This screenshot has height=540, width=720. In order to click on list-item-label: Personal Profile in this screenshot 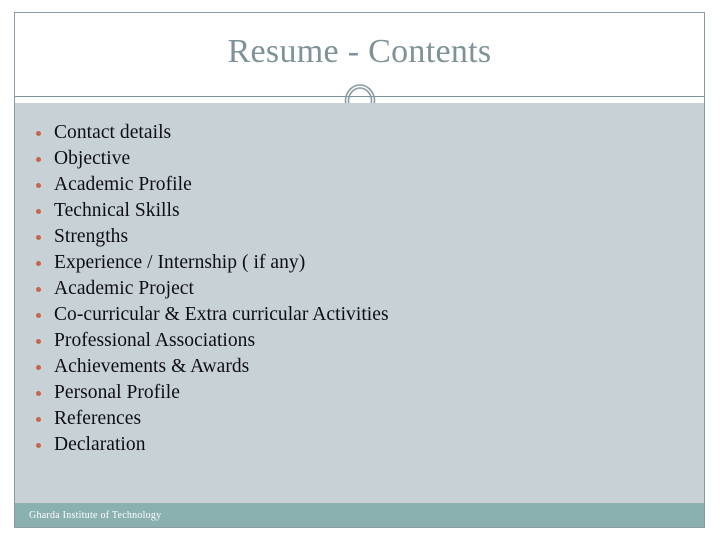, I will do `click(117, 392)`.